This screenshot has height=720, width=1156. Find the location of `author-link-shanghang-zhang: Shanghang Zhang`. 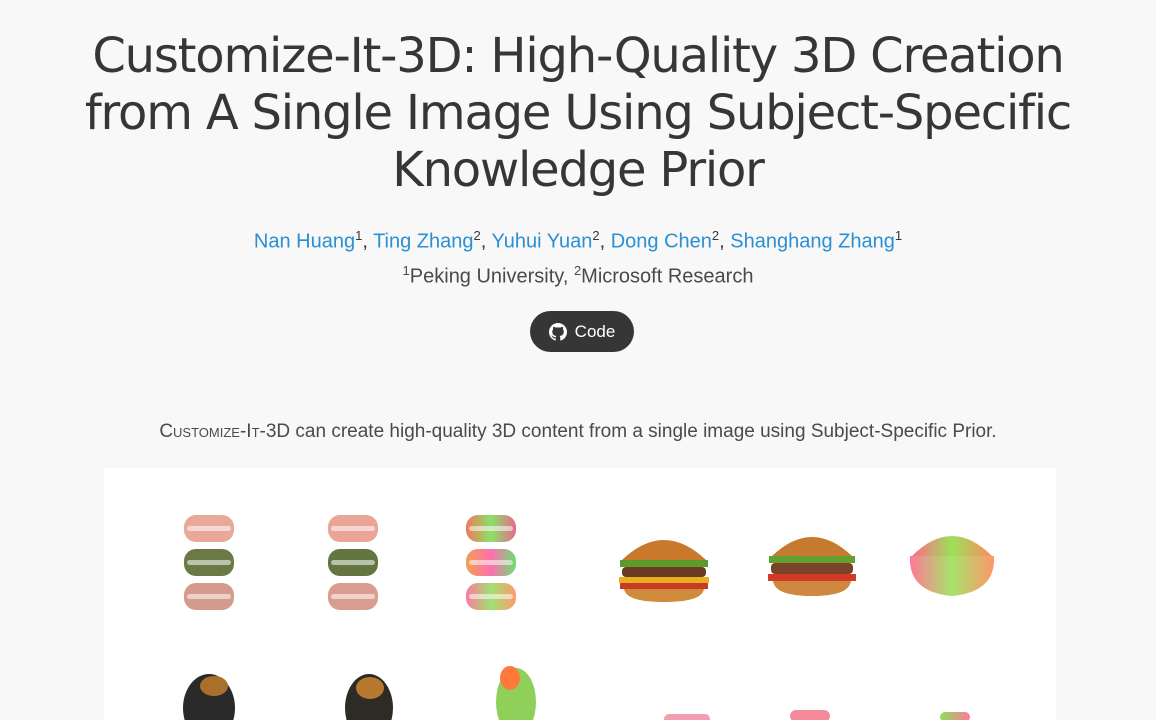

author-link-shanghang-zhang: Shanghang Zhang is located at coordinates (812, 242).